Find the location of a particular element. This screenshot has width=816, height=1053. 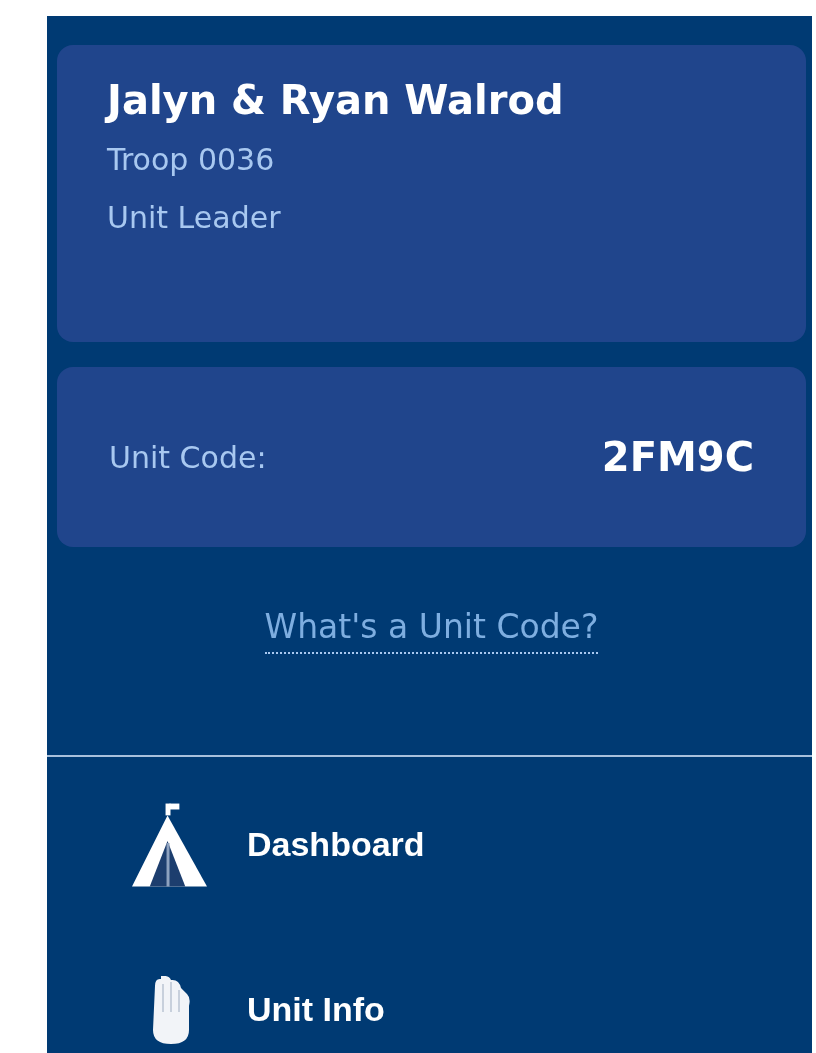

tent-icon is located at coordinates (169, 844).